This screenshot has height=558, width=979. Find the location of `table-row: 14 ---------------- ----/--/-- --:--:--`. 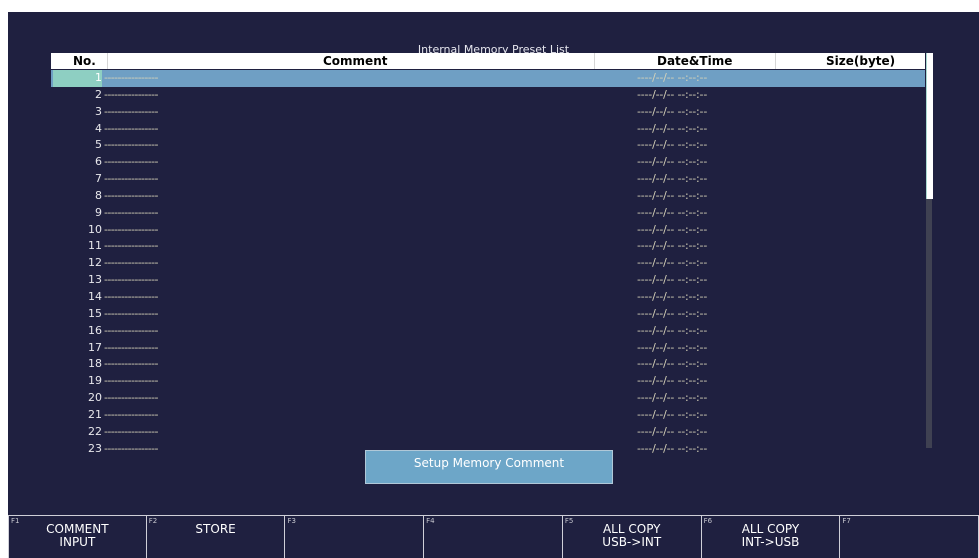

table-row: 14 ---------------- ----/--/-- --:--:-- is located at coordinates (488, 297).